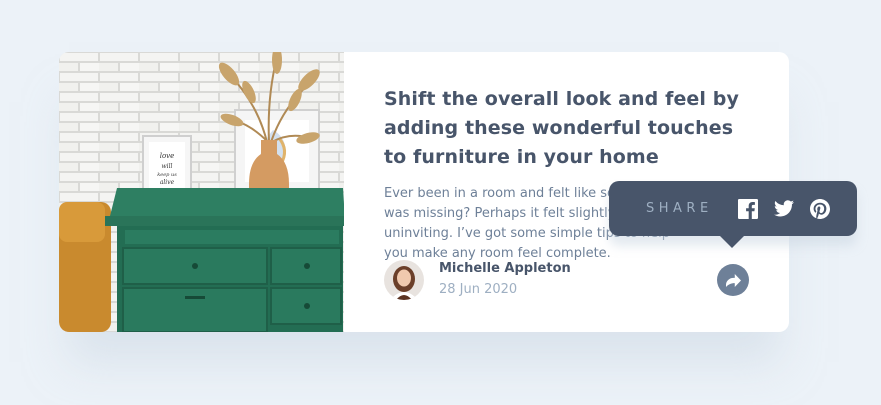  I want to click on twitter-icon, so click(783, 208).